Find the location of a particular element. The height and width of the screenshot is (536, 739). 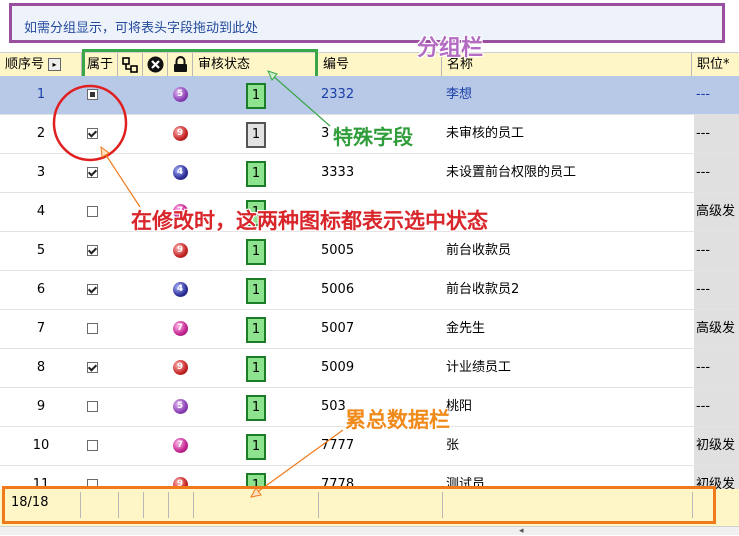

row-seq: 7 is located at coordinates (41, 328).